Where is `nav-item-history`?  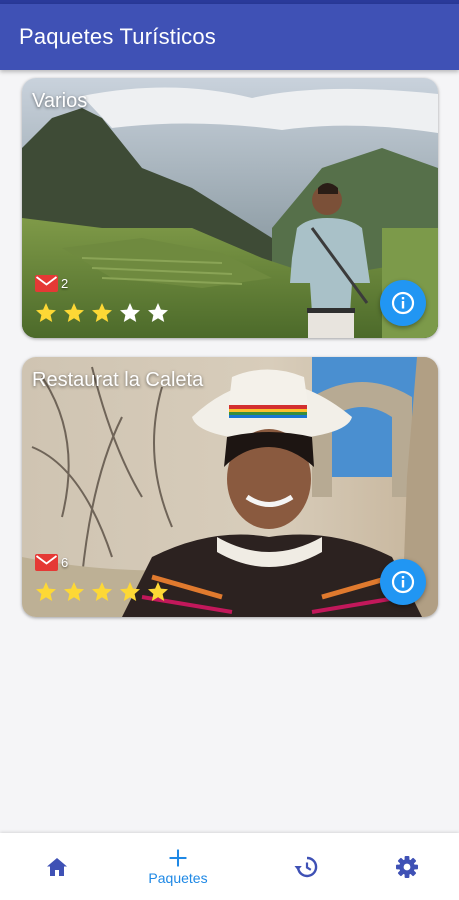 nav-item-history is located at coordinates (306, 866).